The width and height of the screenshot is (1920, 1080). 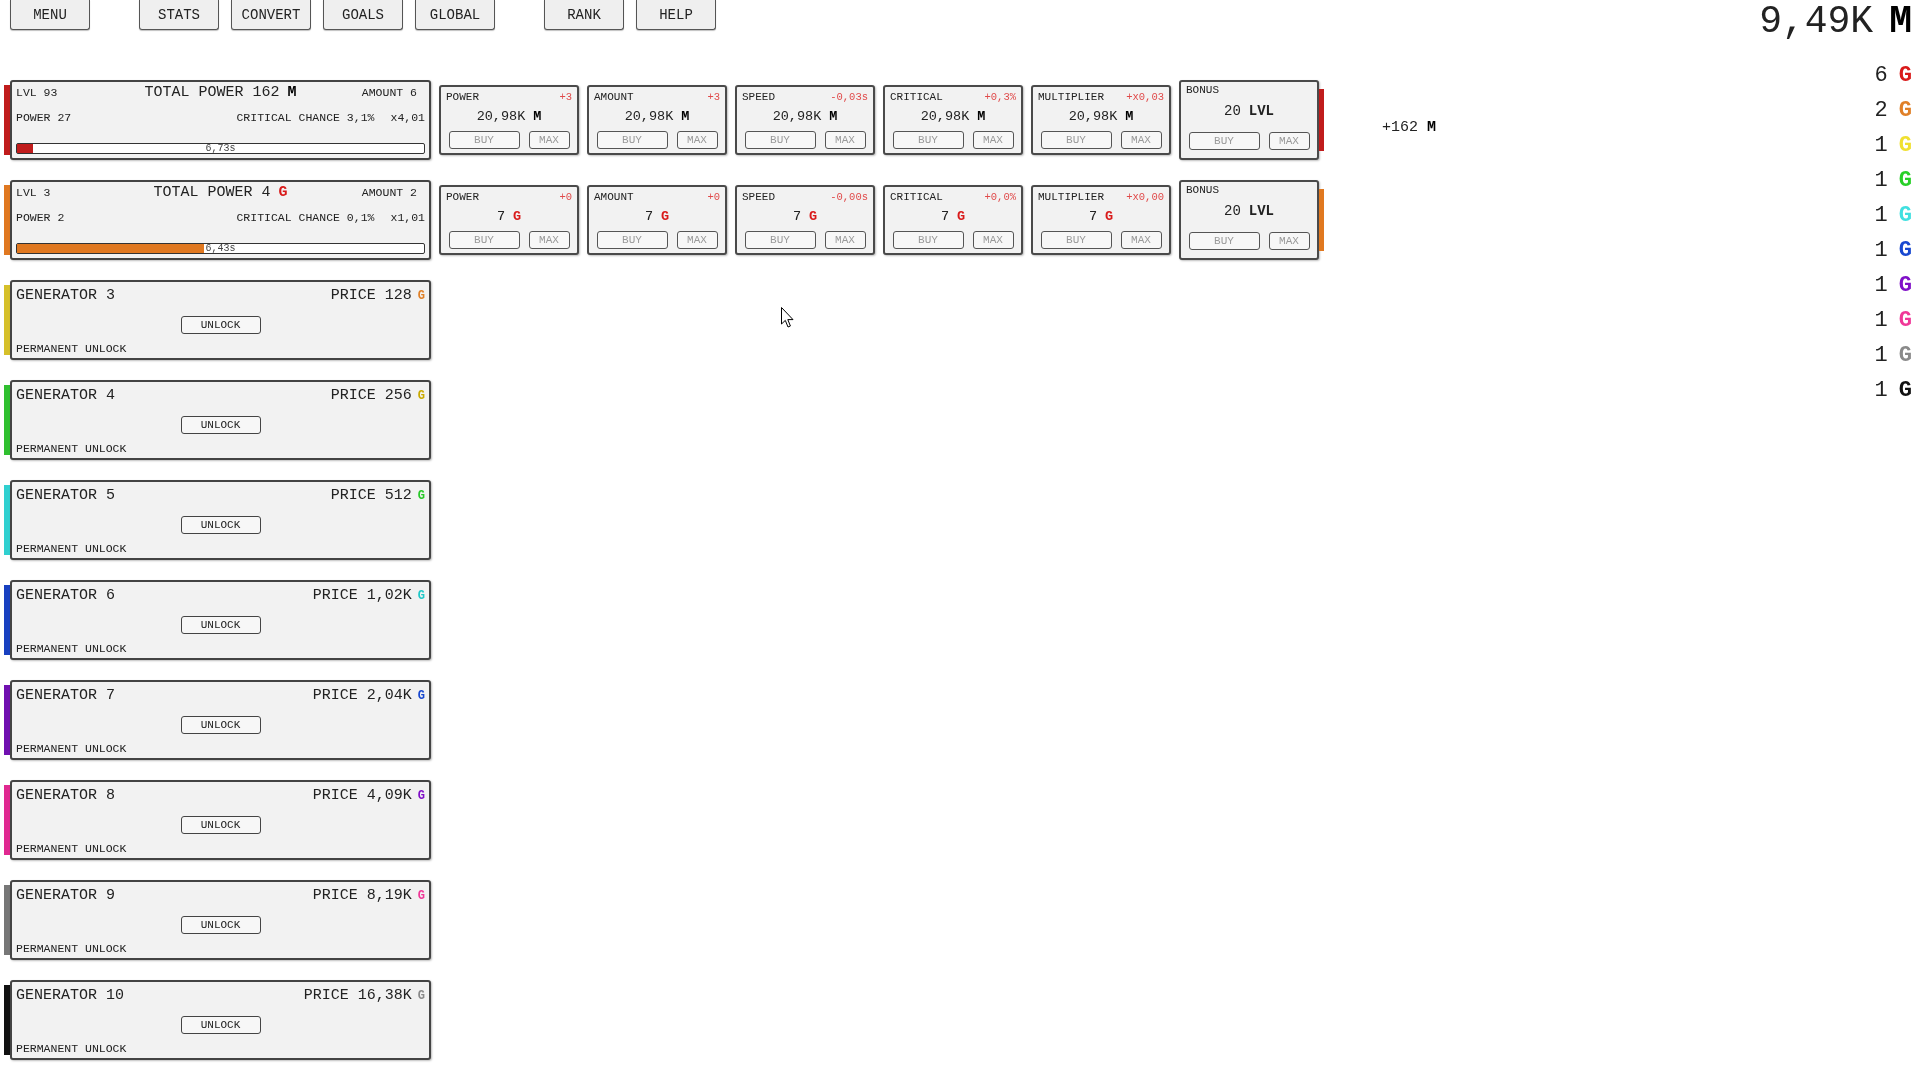 What do you see at coordinates (389, 193) in the screenshot?
I see `amount-label: AMOUNT 2` at bounding box center [389, 193].